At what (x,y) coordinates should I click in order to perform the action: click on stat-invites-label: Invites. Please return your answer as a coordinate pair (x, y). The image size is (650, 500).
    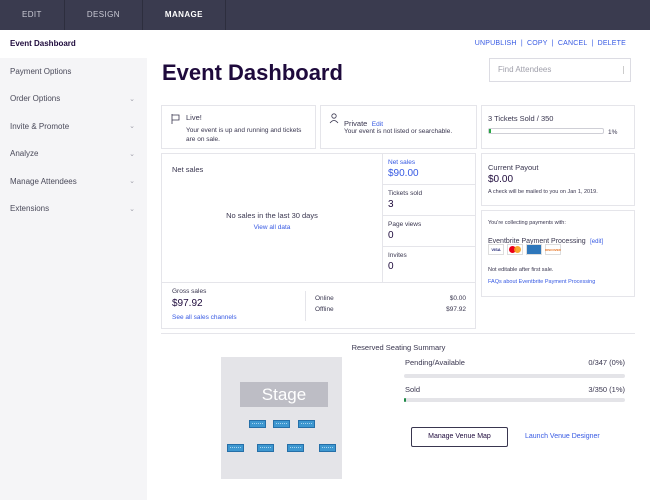
    Looking at the image, I should click on (397, 255).